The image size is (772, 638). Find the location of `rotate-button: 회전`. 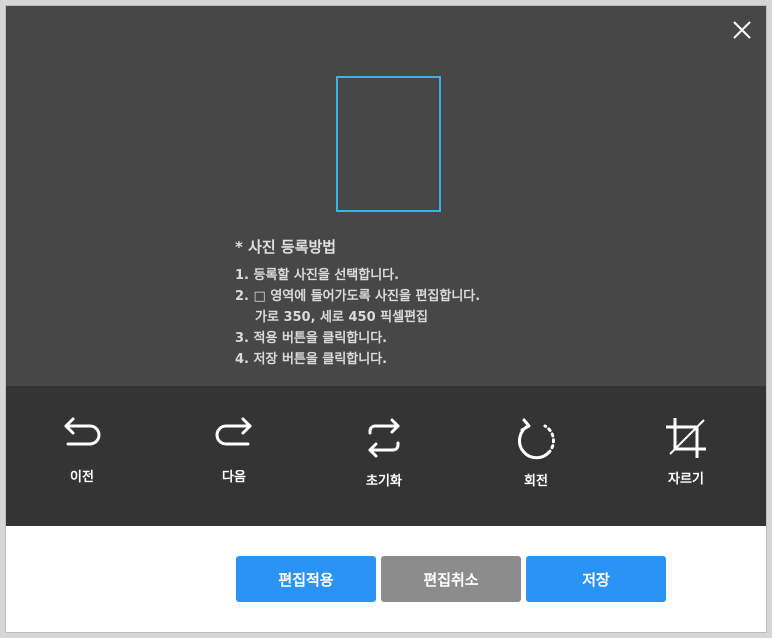

rotate-button: 회전 is located at coordinates (536, 452).